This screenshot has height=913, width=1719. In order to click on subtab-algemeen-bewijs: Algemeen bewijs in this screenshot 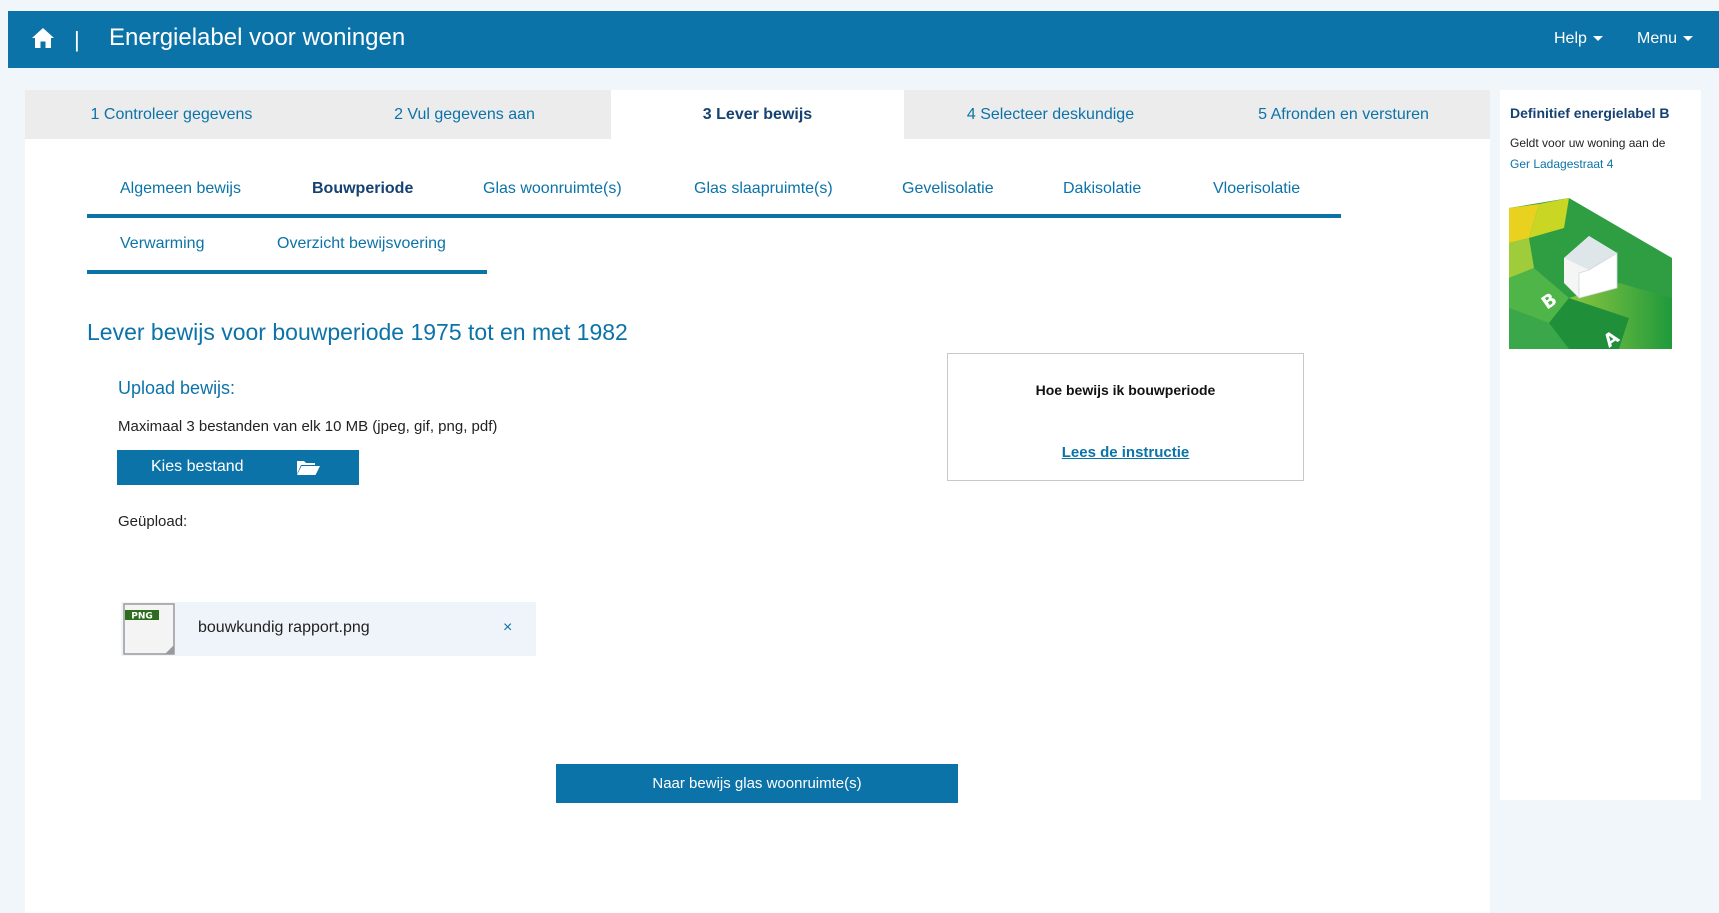, I will do `click(180, 189)`.